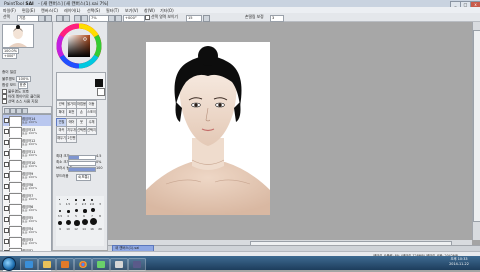 The image size is (480, 272). What do you see at coordinates (194, 18) in the screenshot?
I see `selection-value: 15` at bounding box center [194, 18].